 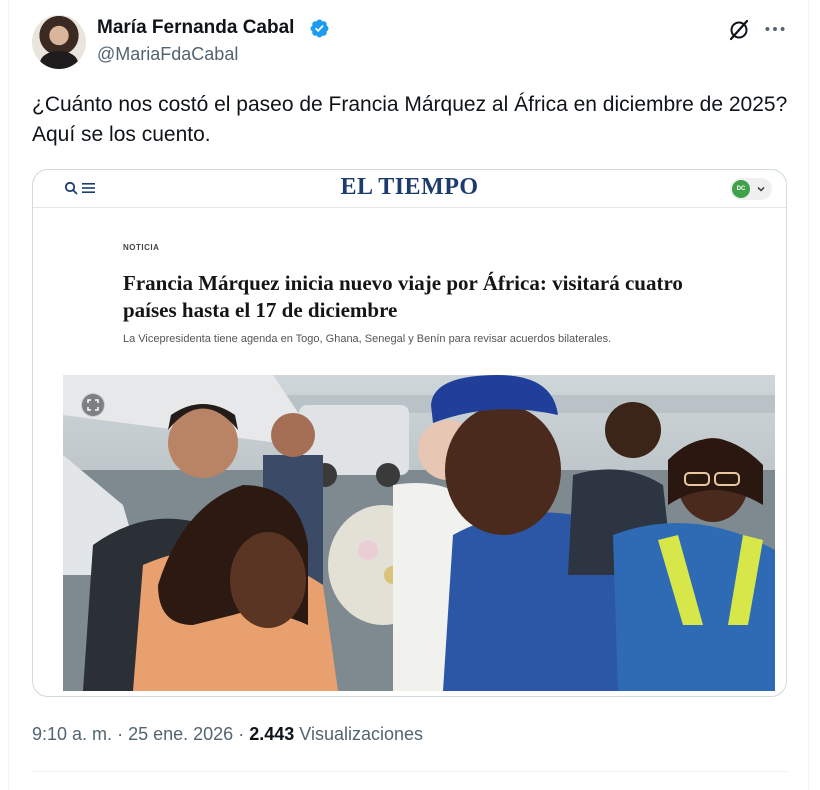 I want to click on chevron-down-icon, so click(x=761, y=189).